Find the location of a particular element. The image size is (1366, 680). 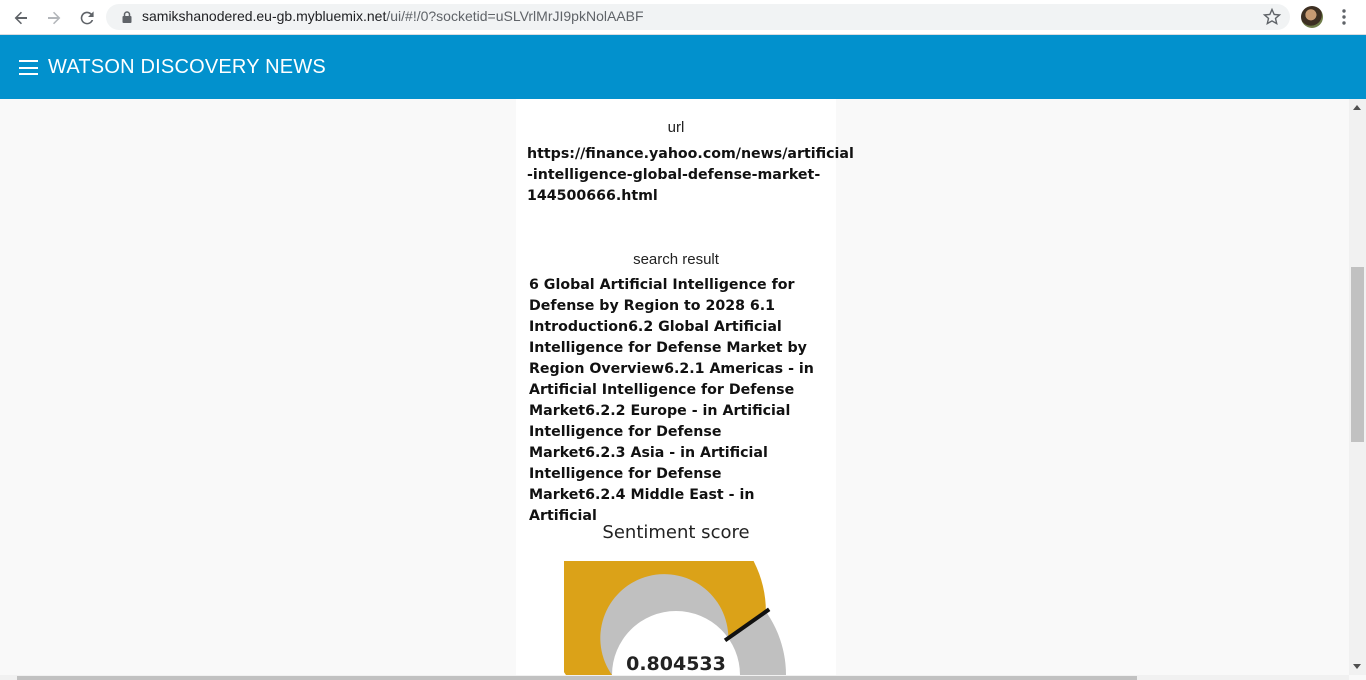

url-label: url is located at coordinates (676, 127).